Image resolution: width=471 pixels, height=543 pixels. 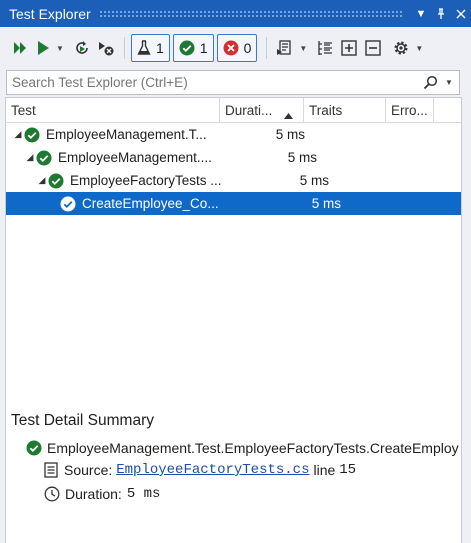 I want to click on total-tests-filter-button: 1, so click(x=150, y=48).